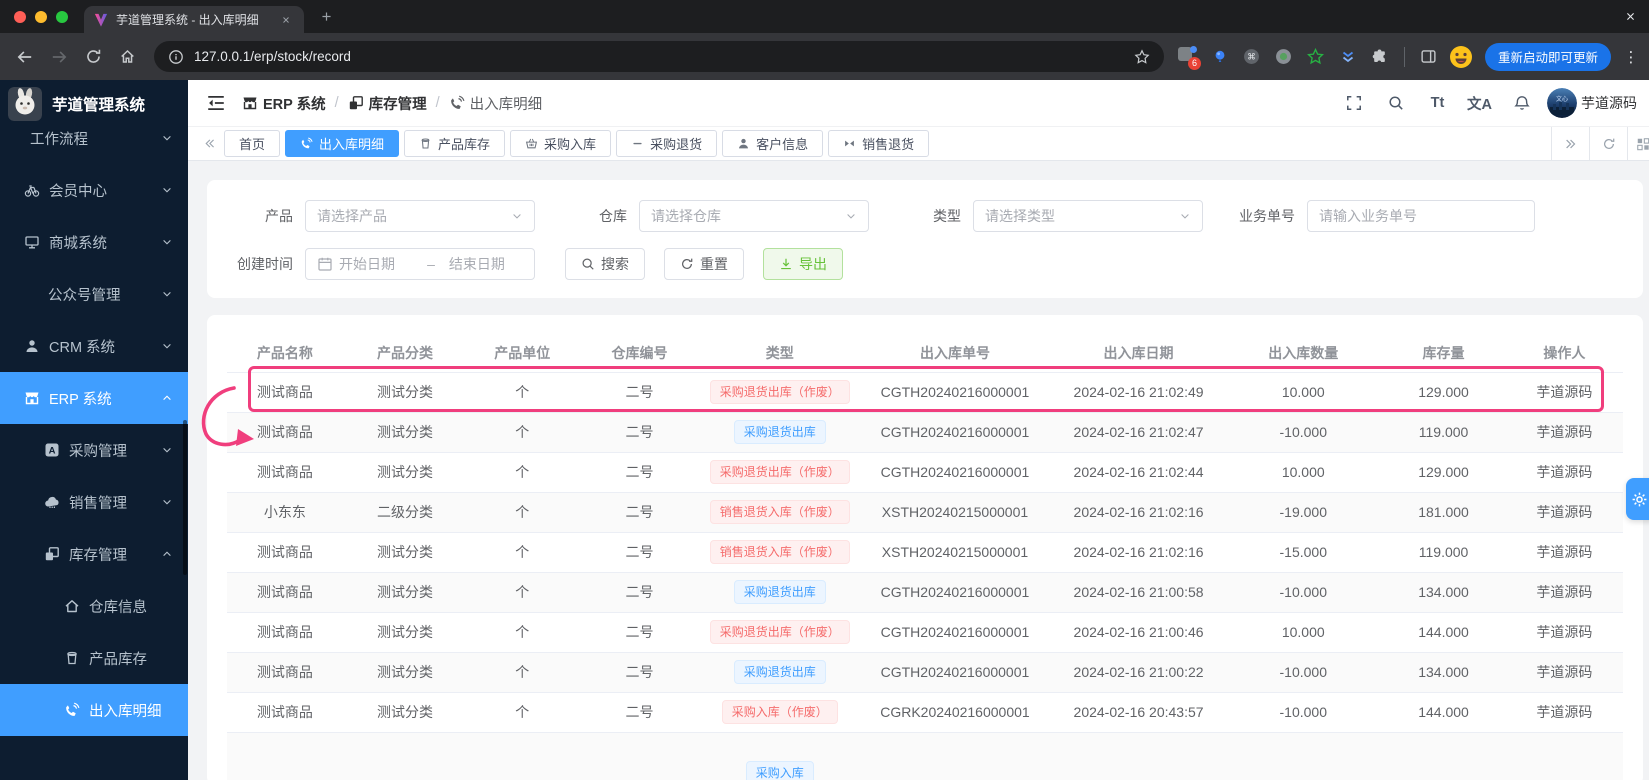 Image resolution: width=1649 pixels, height=780 pixels. I want to click on extension-chevrons-icon, so click(1348, 57).